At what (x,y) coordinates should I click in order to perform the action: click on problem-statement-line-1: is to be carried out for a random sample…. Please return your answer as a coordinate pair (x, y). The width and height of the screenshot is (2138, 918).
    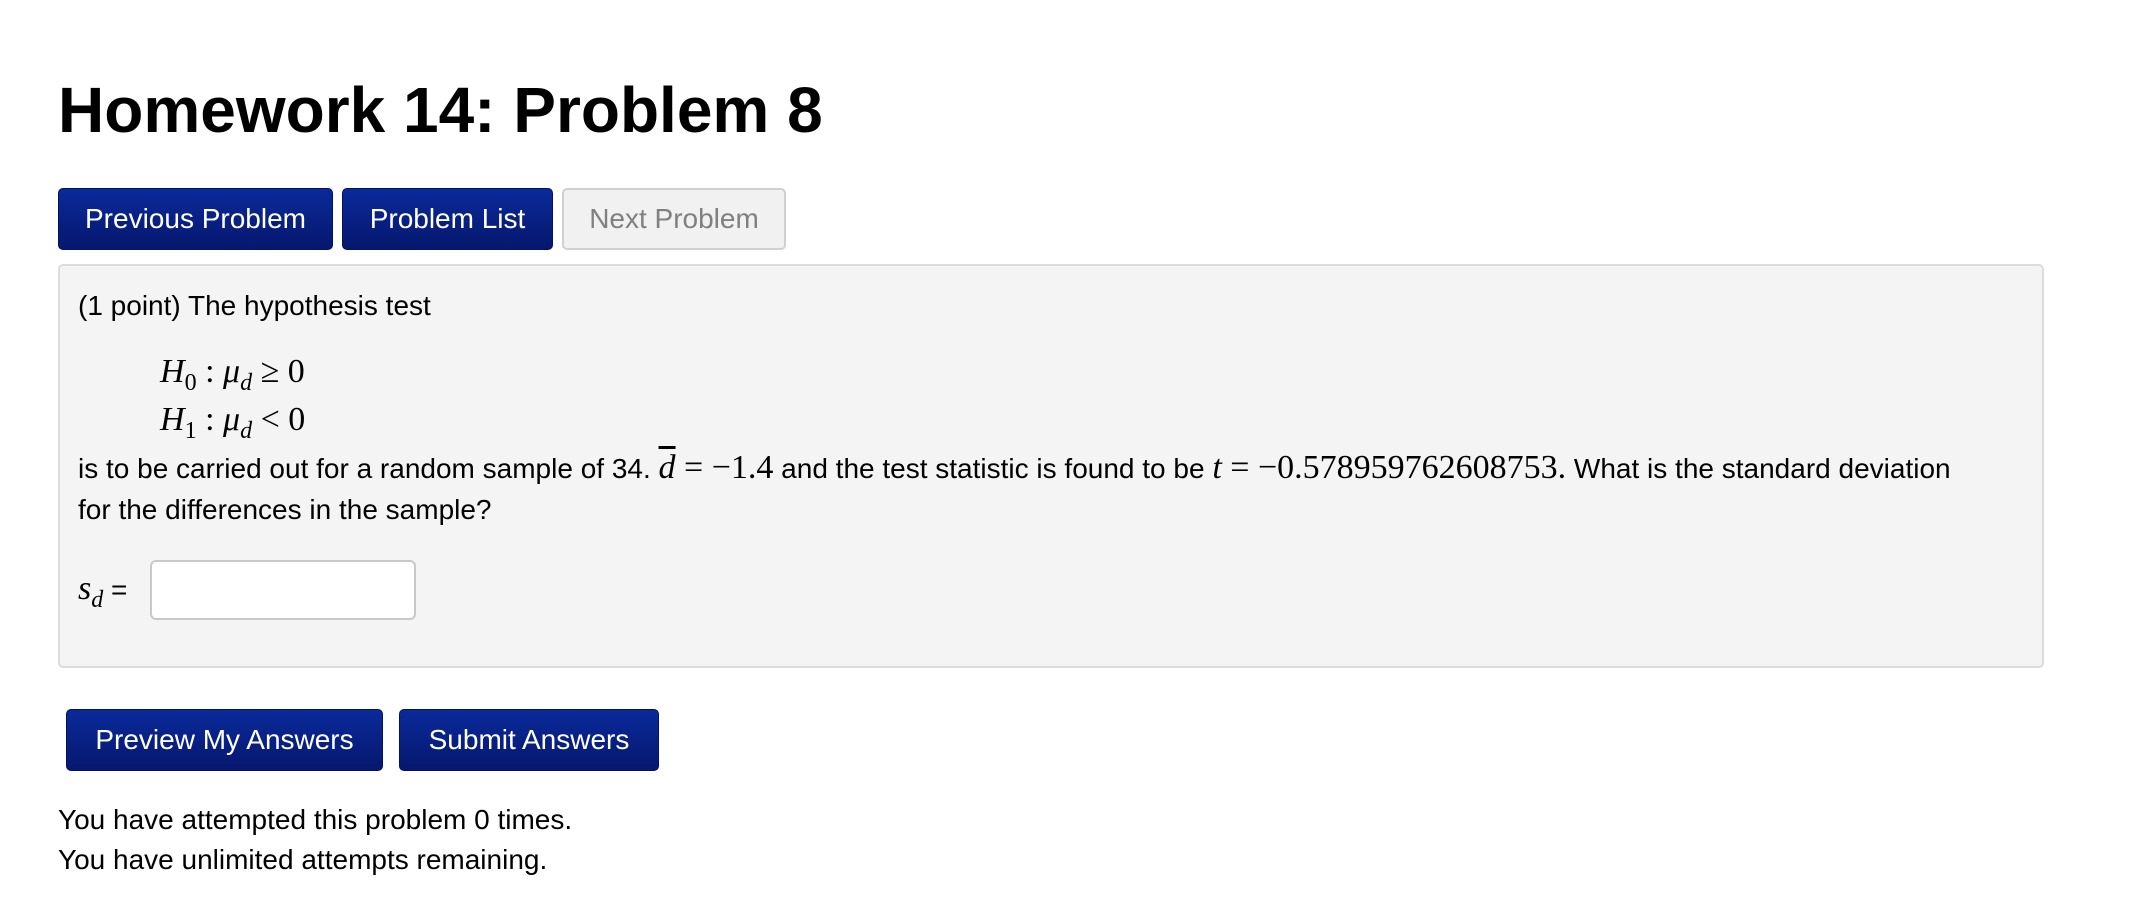
    Looking at the image, I should click on (1014, 467).